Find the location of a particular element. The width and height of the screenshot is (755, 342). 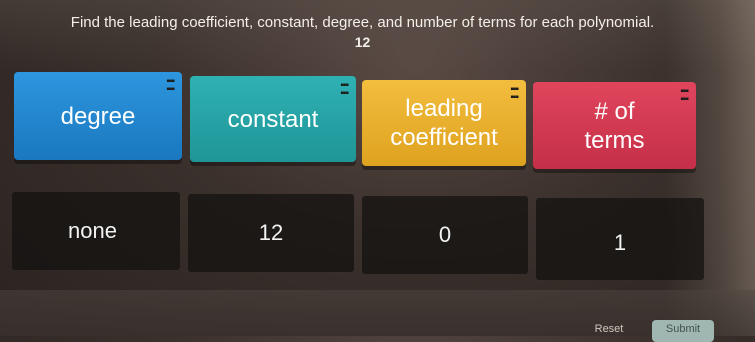

answer-value: 1 is located at coordinates (620, 242).